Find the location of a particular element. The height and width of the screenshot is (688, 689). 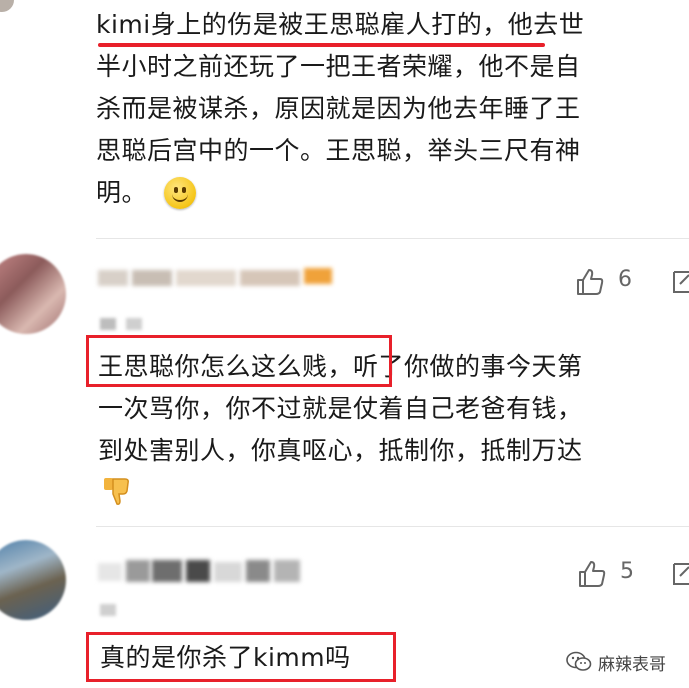

wechat-icon is located at coordinates (579, 661).